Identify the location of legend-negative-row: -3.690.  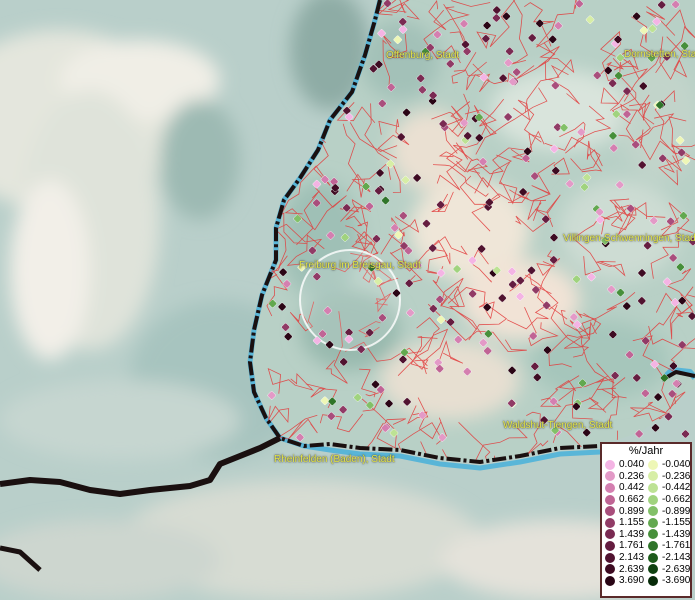
(667, 581).